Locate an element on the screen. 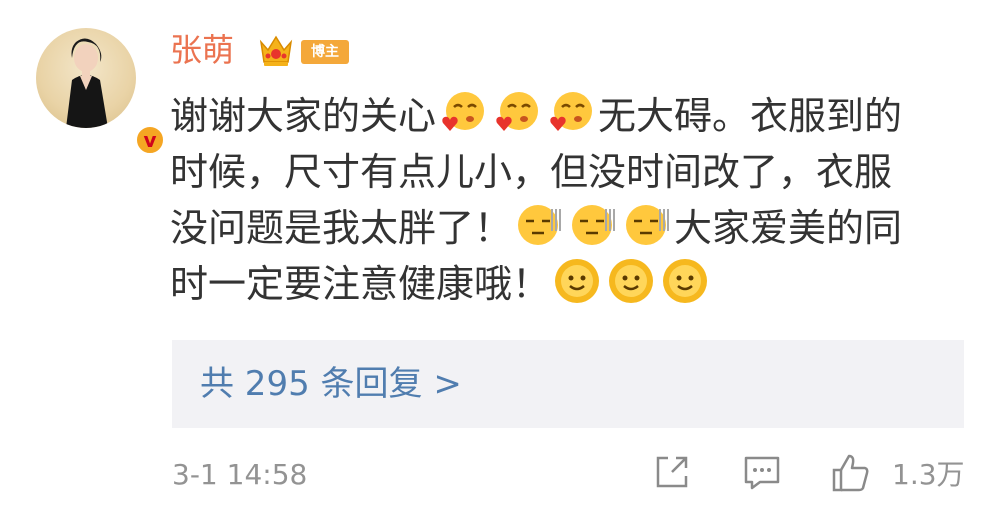  post-line: 时一定要注意健康哦！ is located at coordinates (570, 284).